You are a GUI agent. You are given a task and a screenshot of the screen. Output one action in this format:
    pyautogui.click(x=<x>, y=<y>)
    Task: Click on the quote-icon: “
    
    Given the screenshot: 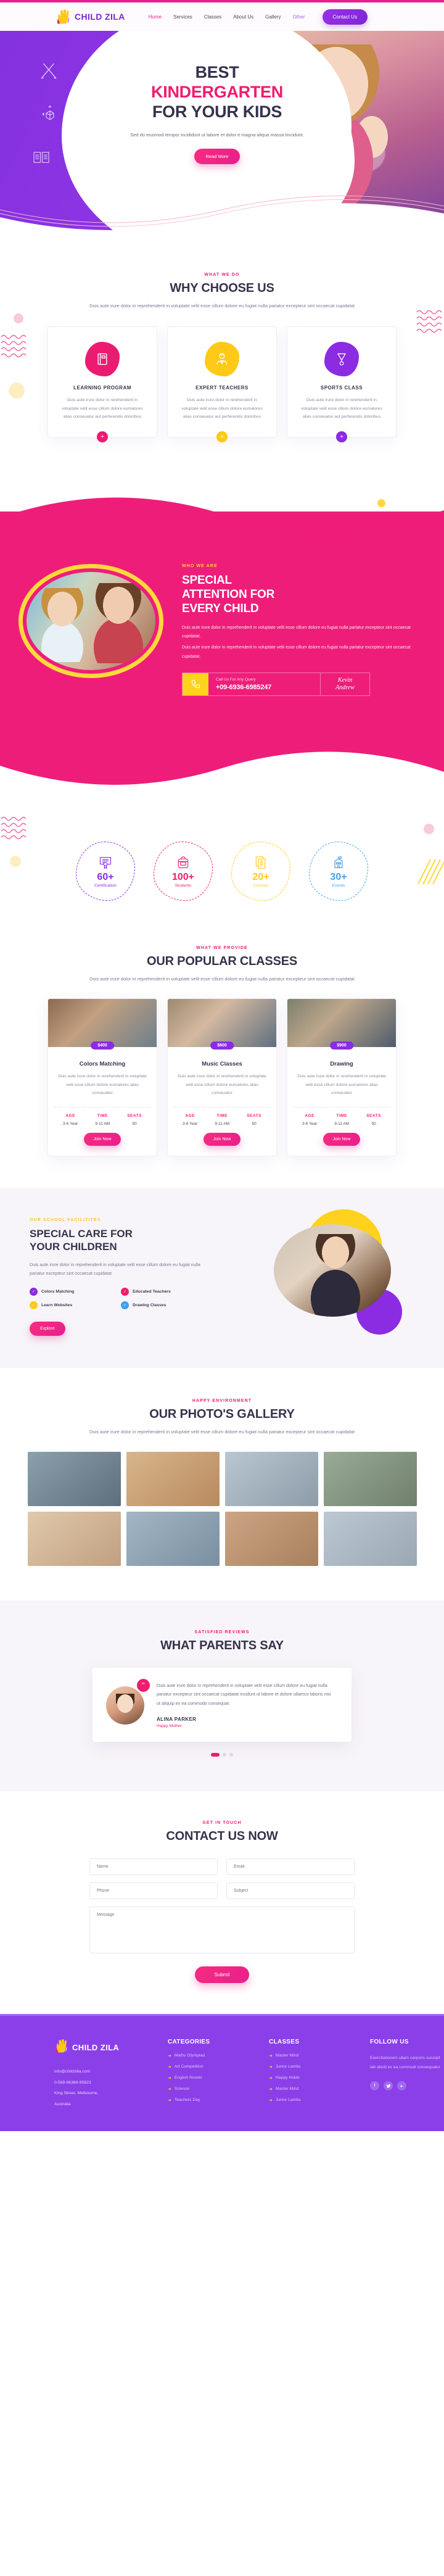 What is the action you would take?
    pyautogui.click(x=143, y=1685)
    